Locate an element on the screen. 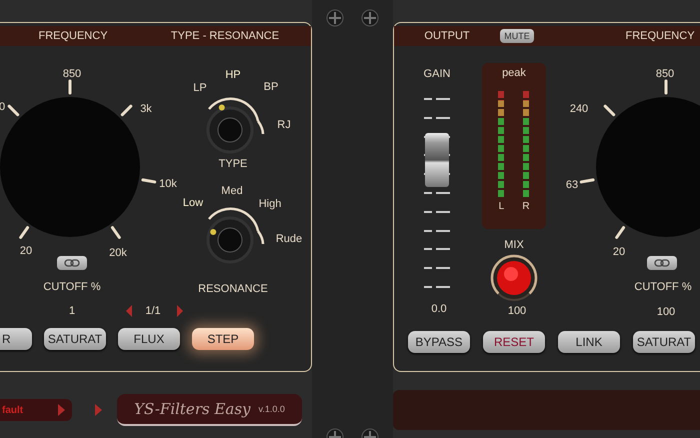 This screenshot has height=438, width=700. switch-label: TYPE is located at coordinates (233, 164).